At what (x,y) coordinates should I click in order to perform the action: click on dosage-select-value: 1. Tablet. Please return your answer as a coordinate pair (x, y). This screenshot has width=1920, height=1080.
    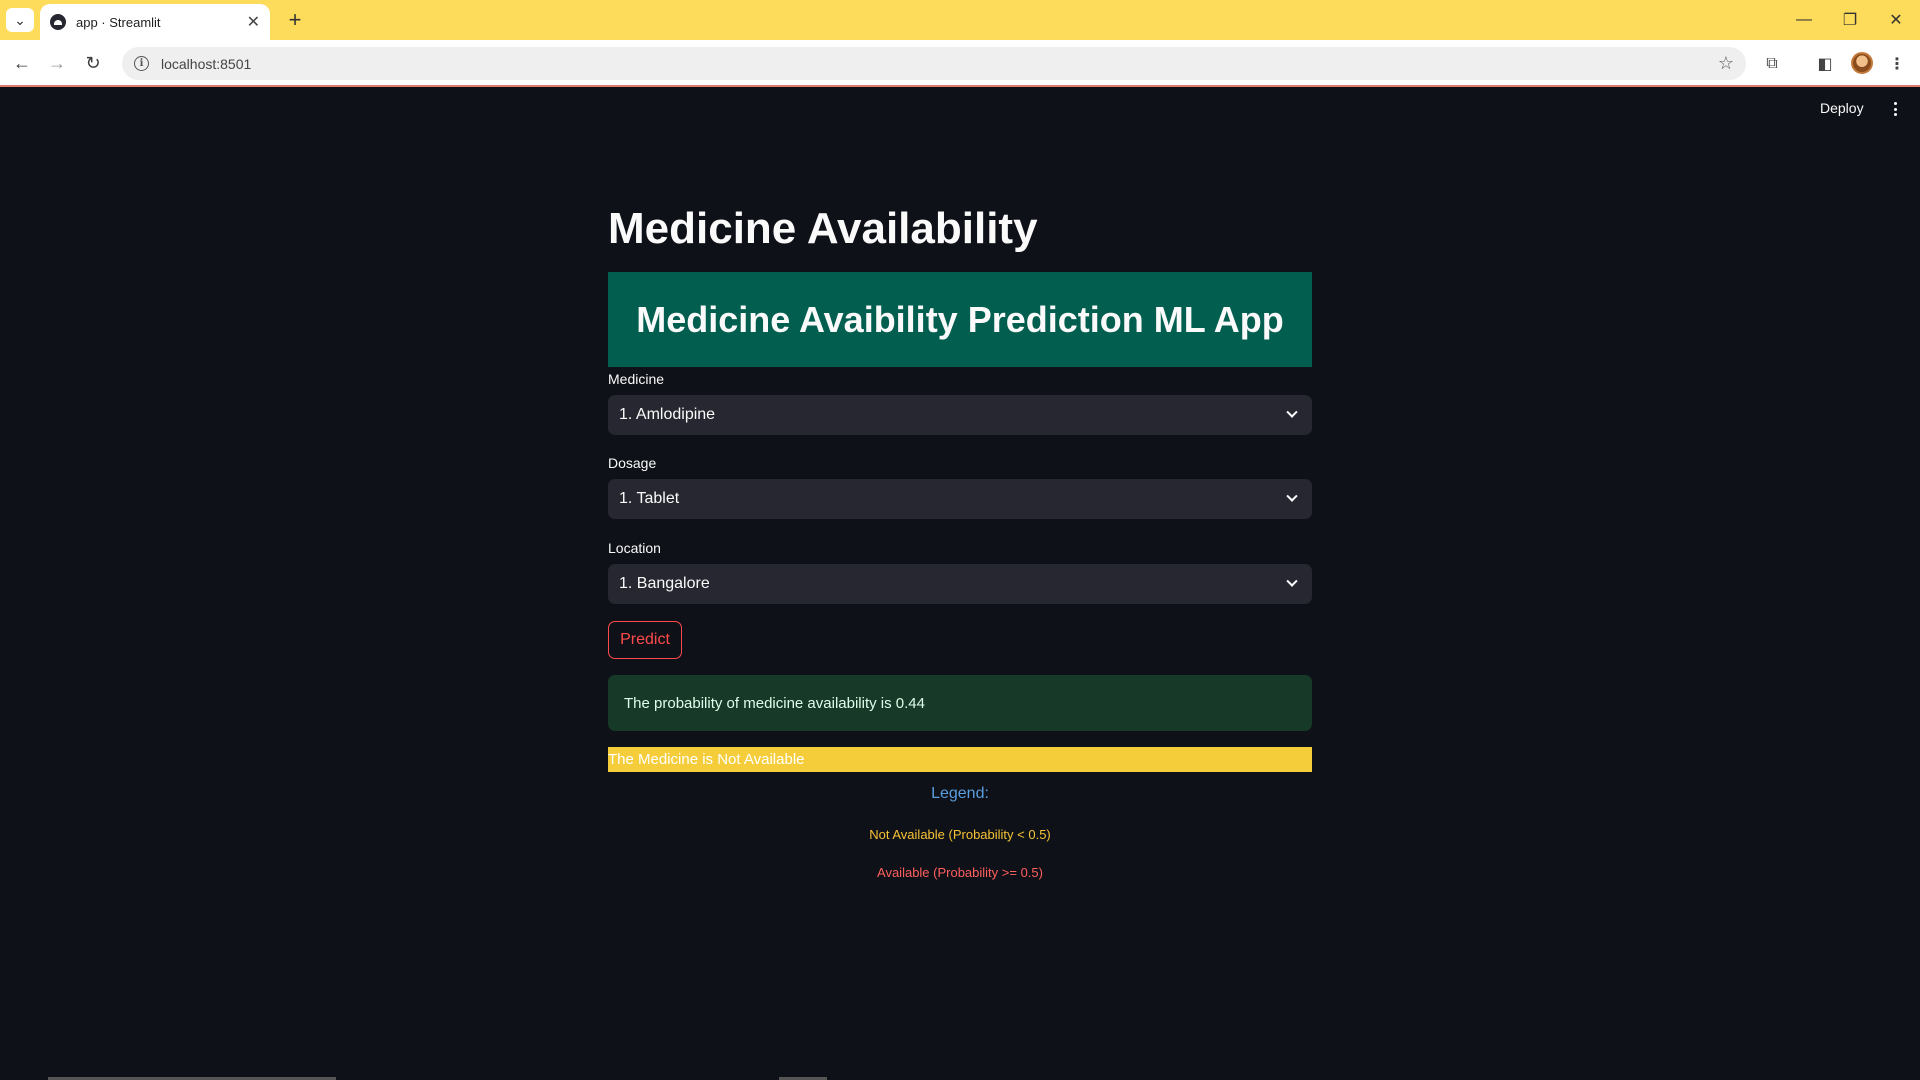
    Looking at the image, I should click on (649, 498).